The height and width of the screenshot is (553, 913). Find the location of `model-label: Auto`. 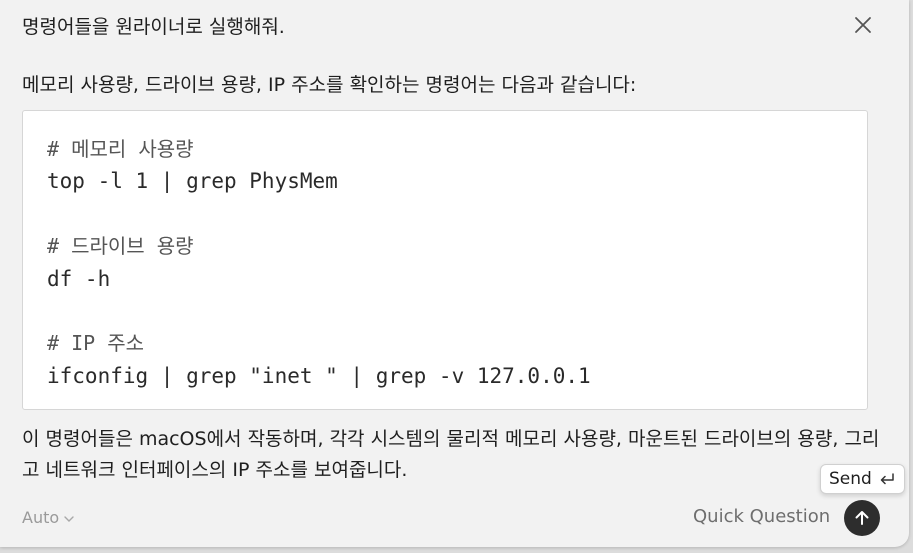

model-label: Auto is located at coordinates (41, 517).